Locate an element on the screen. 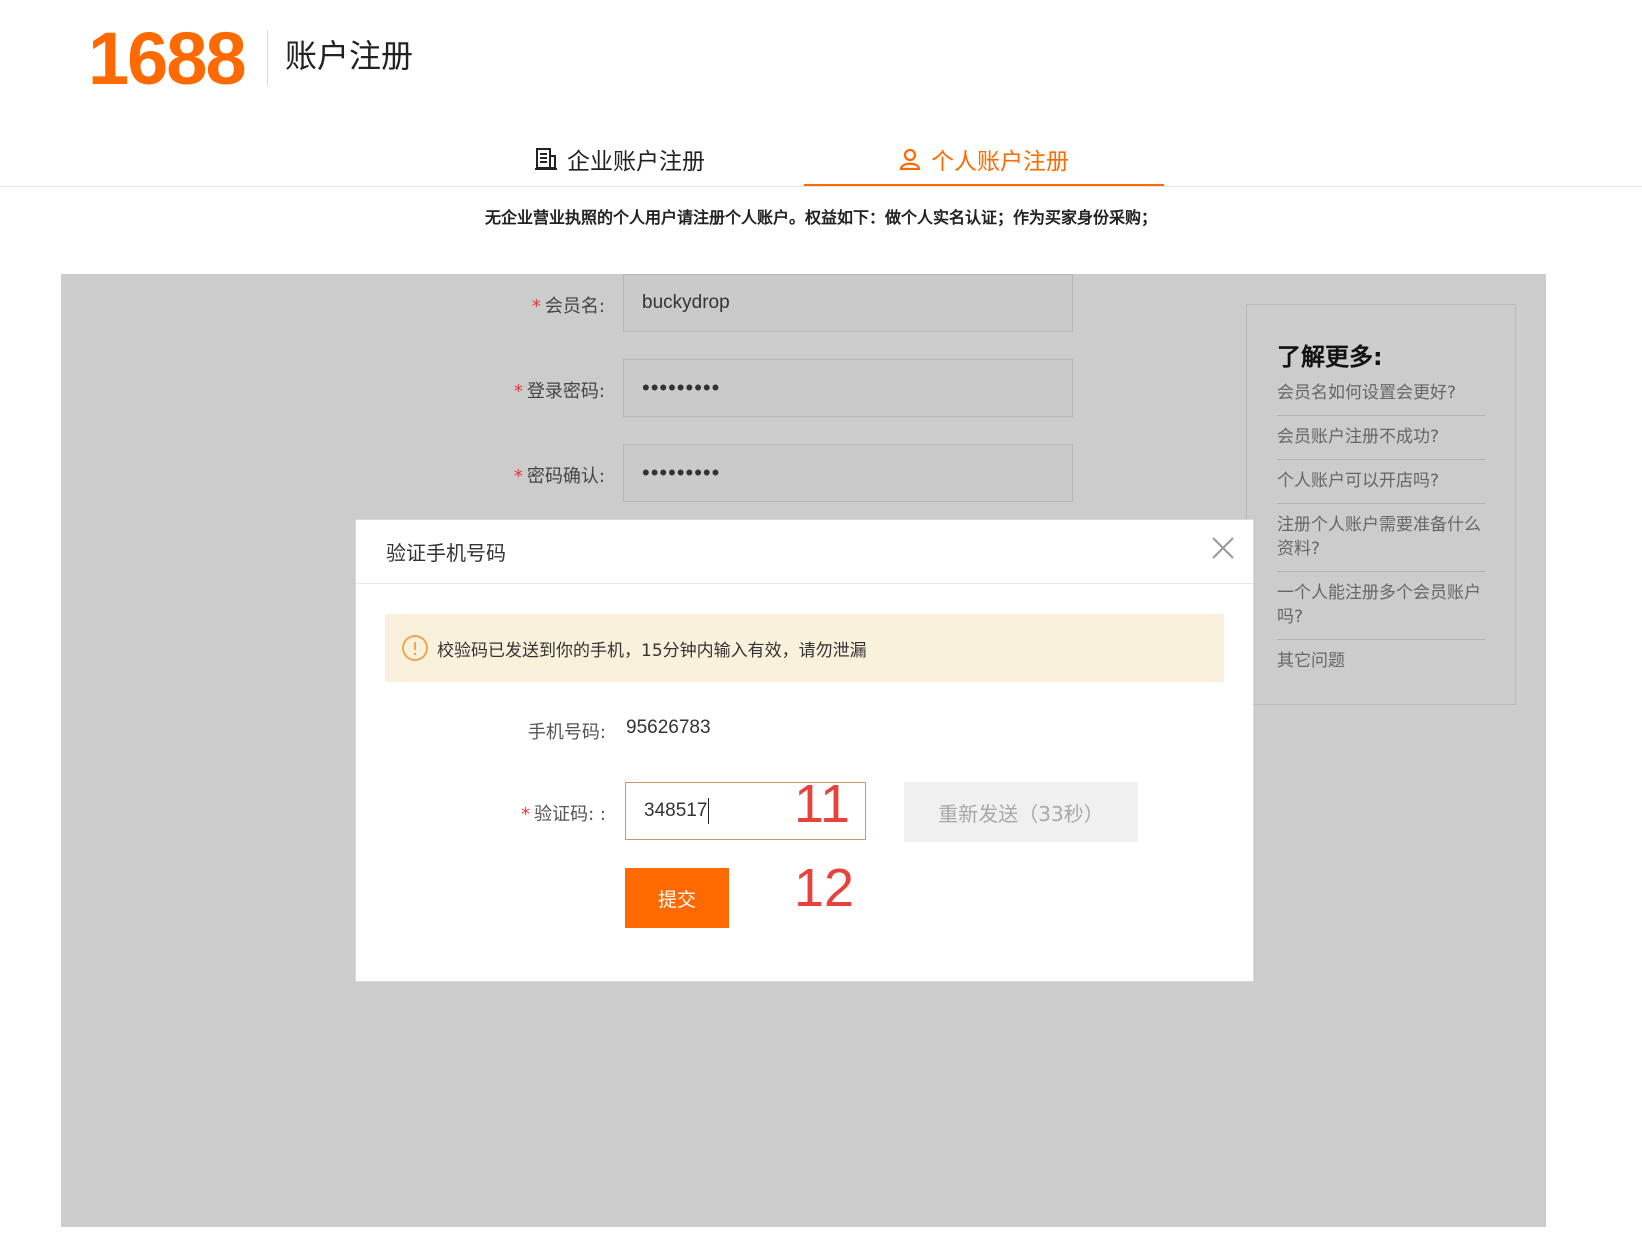 This screenshot has height=1239, width=1642. code-label: * 验证码: : is located at coordinates (541, 813).